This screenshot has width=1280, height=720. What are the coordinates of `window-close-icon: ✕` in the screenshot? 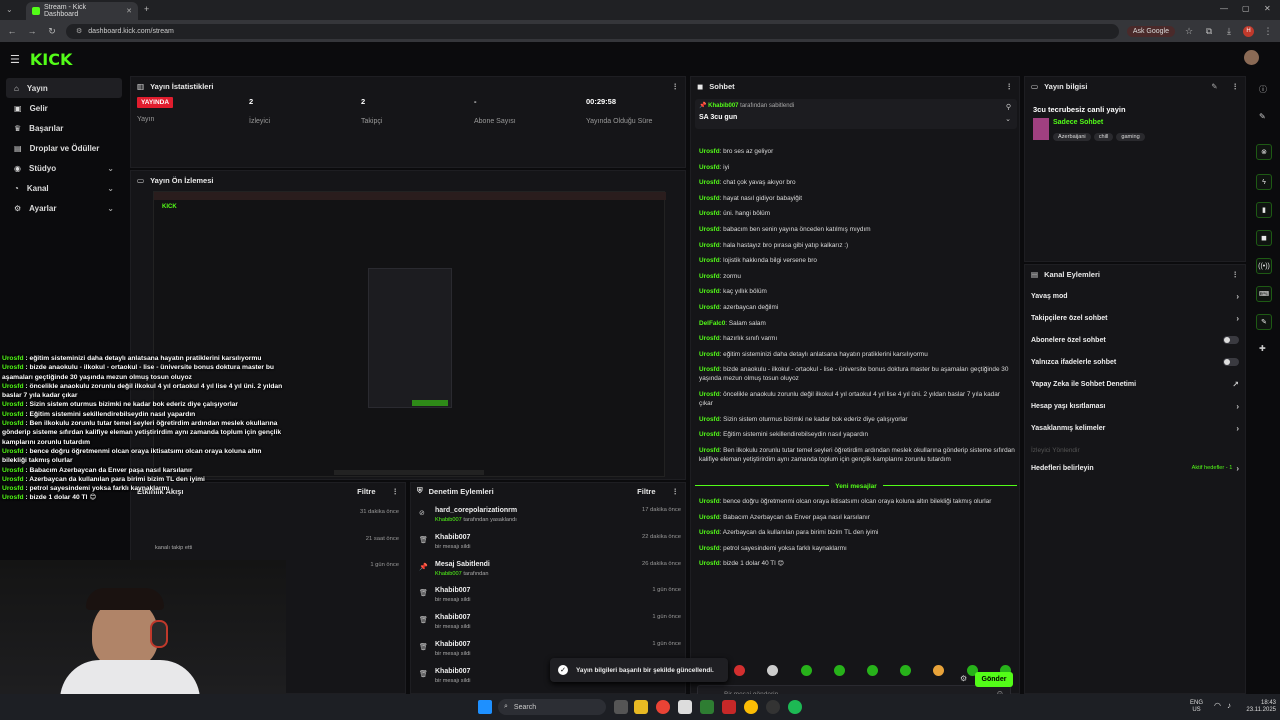 It's located at (1267, 8).